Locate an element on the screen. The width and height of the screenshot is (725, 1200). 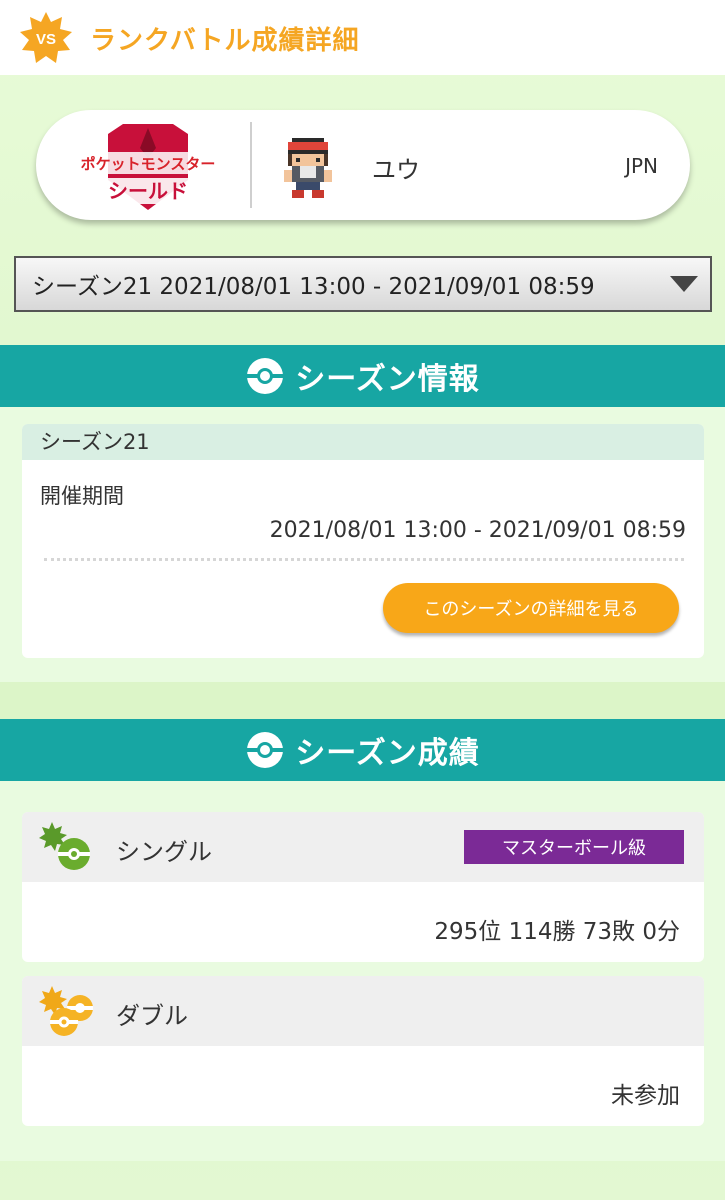
period-label: 開催期間 is located at coordinates (82, 496).